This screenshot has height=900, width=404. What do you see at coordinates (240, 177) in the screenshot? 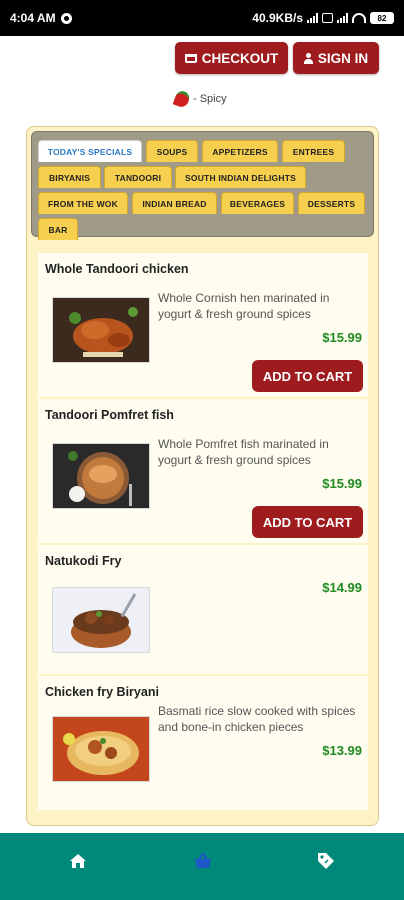
I see `tab-south-indian-delights: SOUTH INDIAN DELIGHTS` at bounding box center [240, 177].